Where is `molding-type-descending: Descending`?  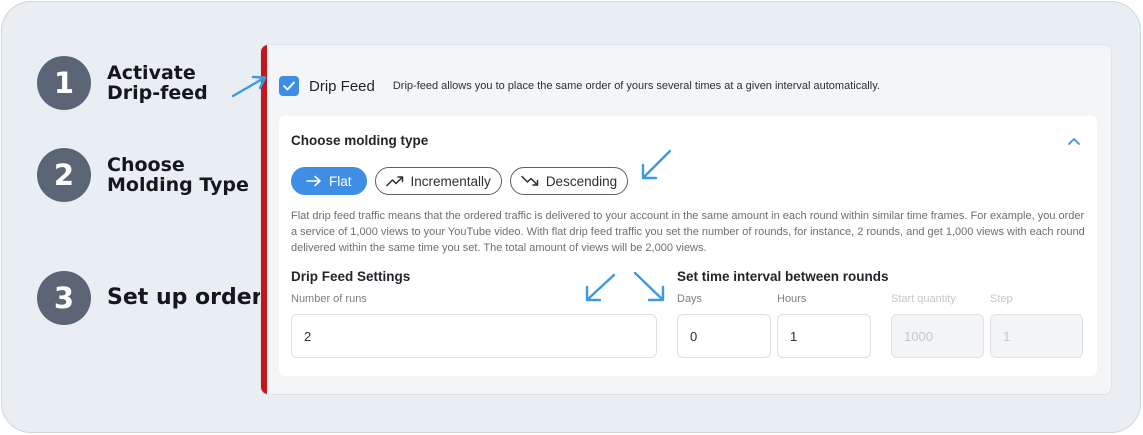
molding-type-descending: Descending is located at coordinates (569, 181).